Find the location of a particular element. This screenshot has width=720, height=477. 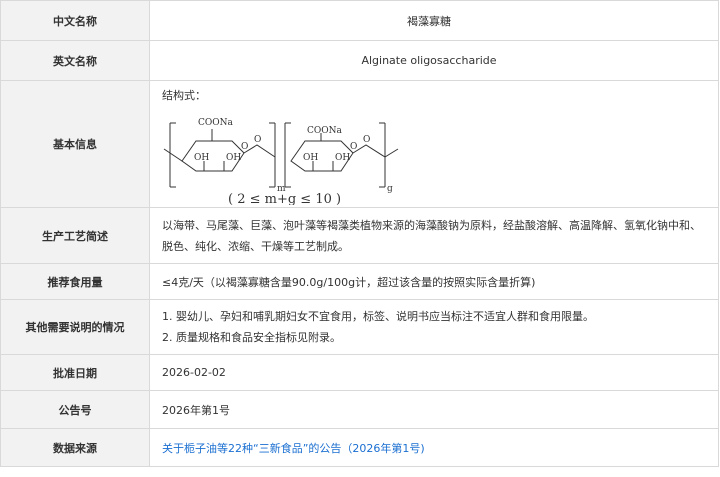

notes-item-2: 2. 质量规格和食品安全指标见附录。 is located at coordinates (251, 337).